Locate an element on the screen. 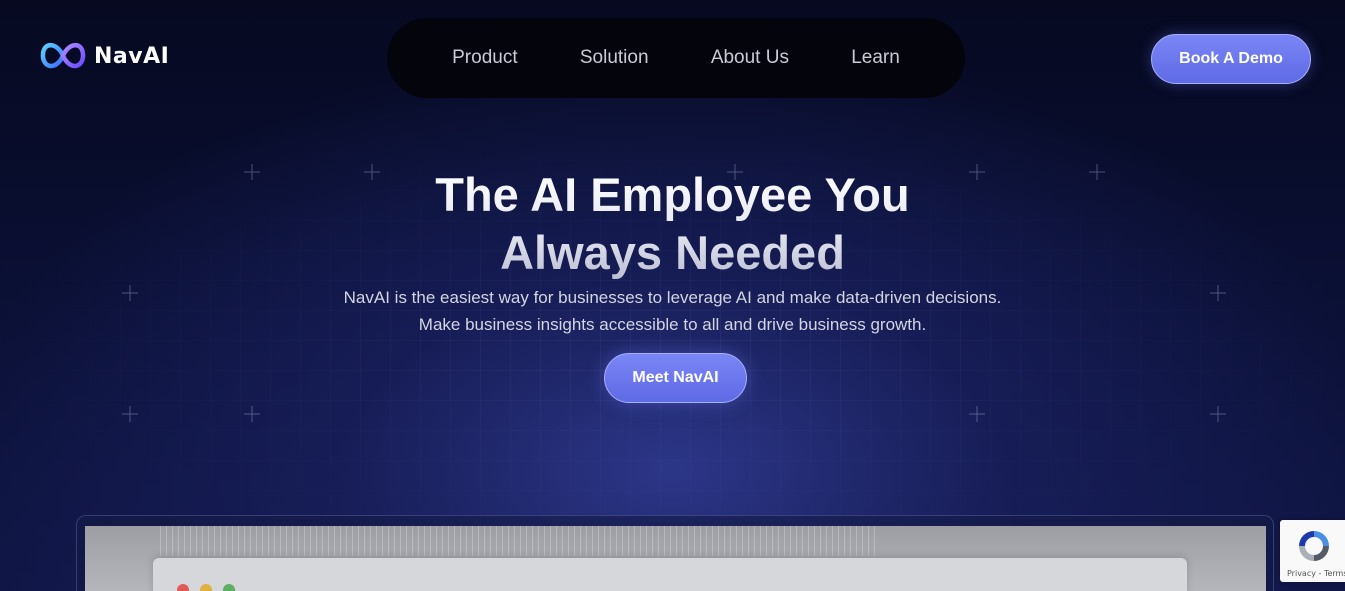 Image resolution: width=1345 pixels, height=591 pixels. recaptcha-badge: Privacy - Terms is located at coordinates (1312, 551).